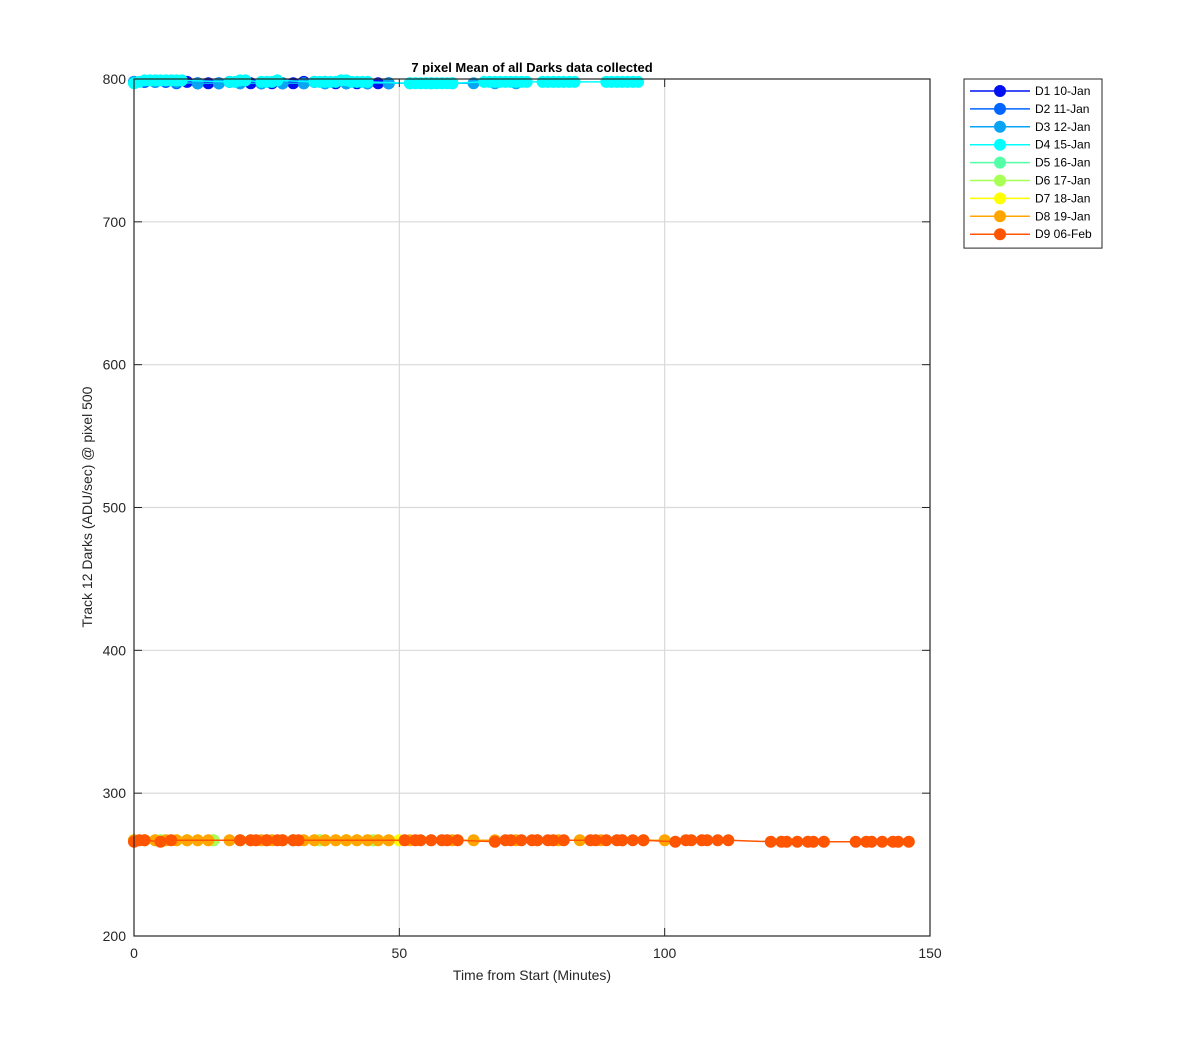 This screenshot has width=1200, height=1050. Describe the element at coordinates (1062, 145) in the screenshot. I see `legend-label: D4 15-Jan` at that location.